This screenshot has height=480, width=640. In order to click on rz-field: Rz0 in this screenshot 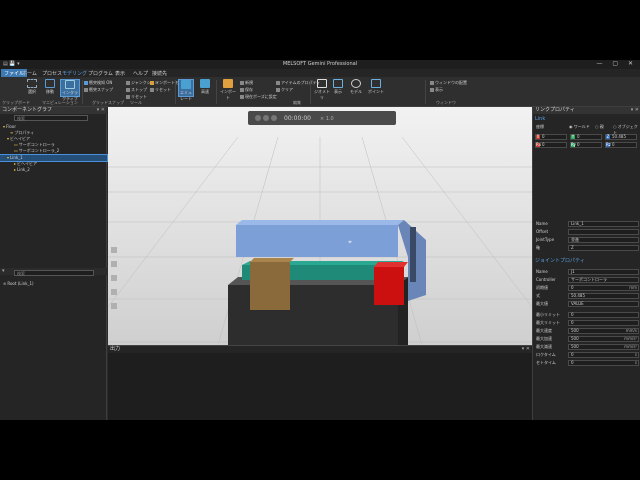, I will do `click(621, 145)`.